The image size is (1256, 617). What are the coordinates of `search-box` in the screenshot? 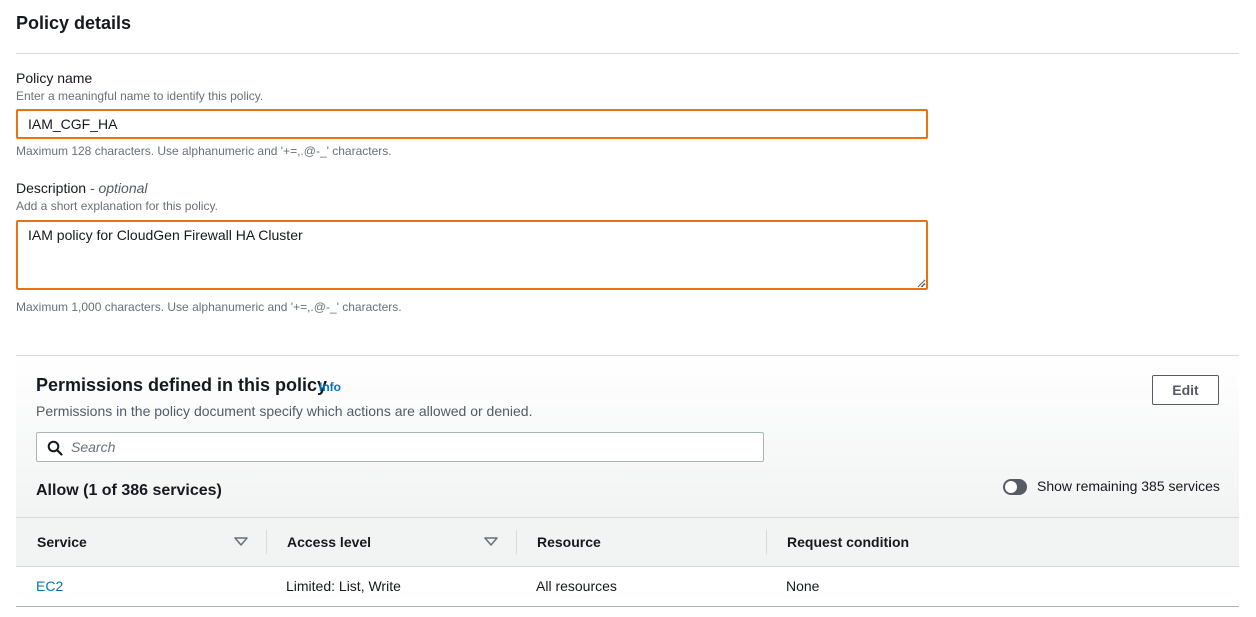 It's located at (400, 447).